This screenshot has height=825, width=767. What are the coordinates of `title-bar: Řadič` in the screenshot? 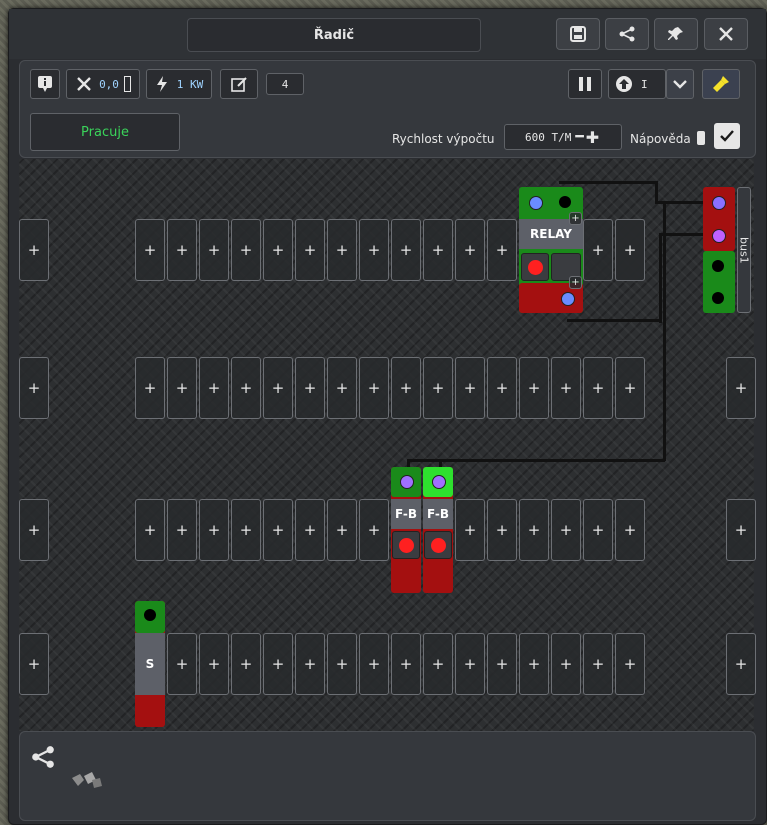 It's located at (387, 34).